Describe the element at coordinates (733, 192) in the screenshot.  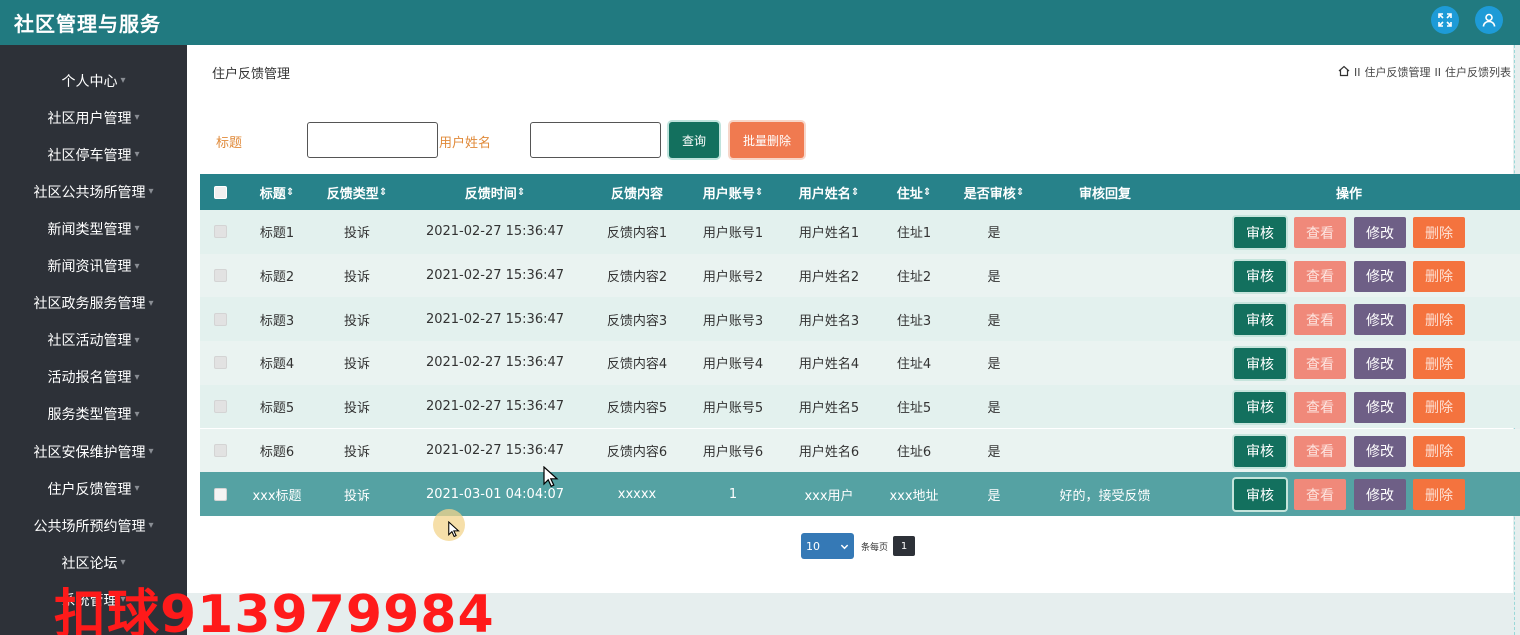
I see `header-user-account: 用户账号 ⇕` at that location.